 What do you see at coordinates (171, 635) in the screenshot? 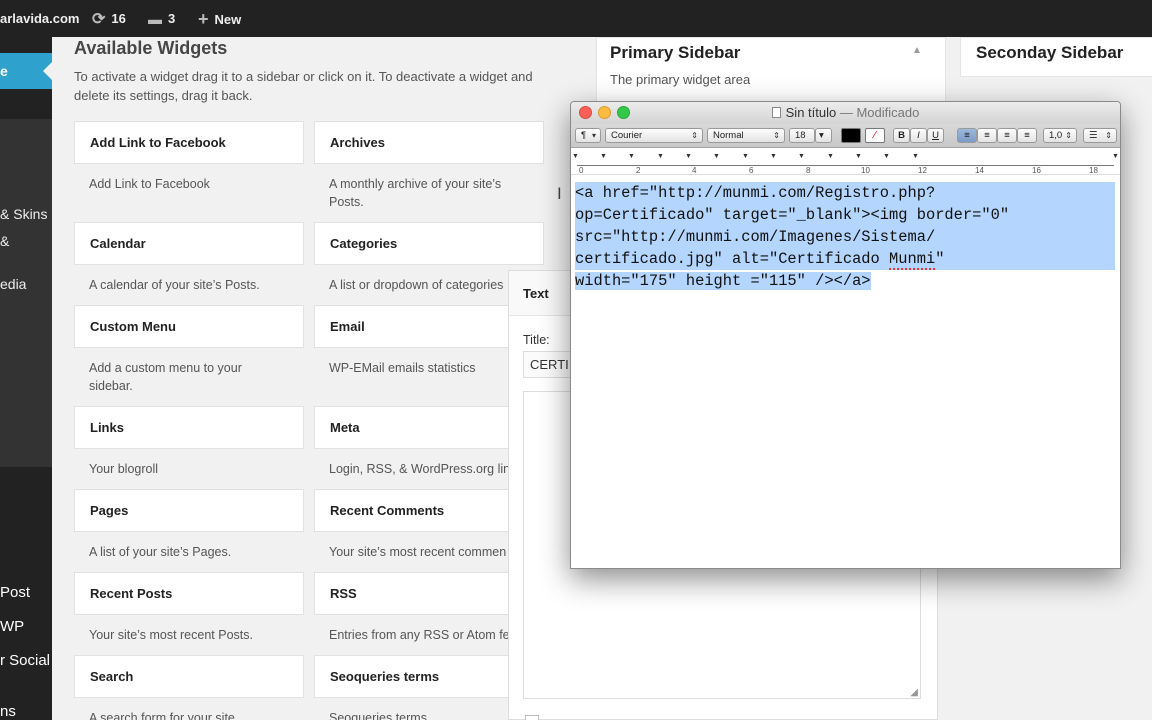
I see `widget-desc: Your site’s most recent Posts.` at bounding box center [171, 635].